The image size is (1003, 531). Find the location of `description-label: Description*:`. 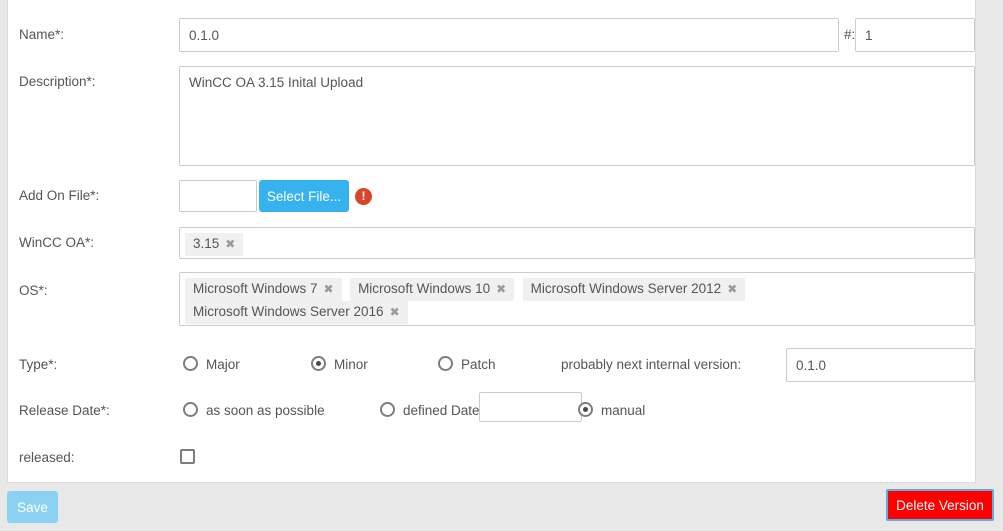

description-label: Description*: is located at coordinates (57, 81).